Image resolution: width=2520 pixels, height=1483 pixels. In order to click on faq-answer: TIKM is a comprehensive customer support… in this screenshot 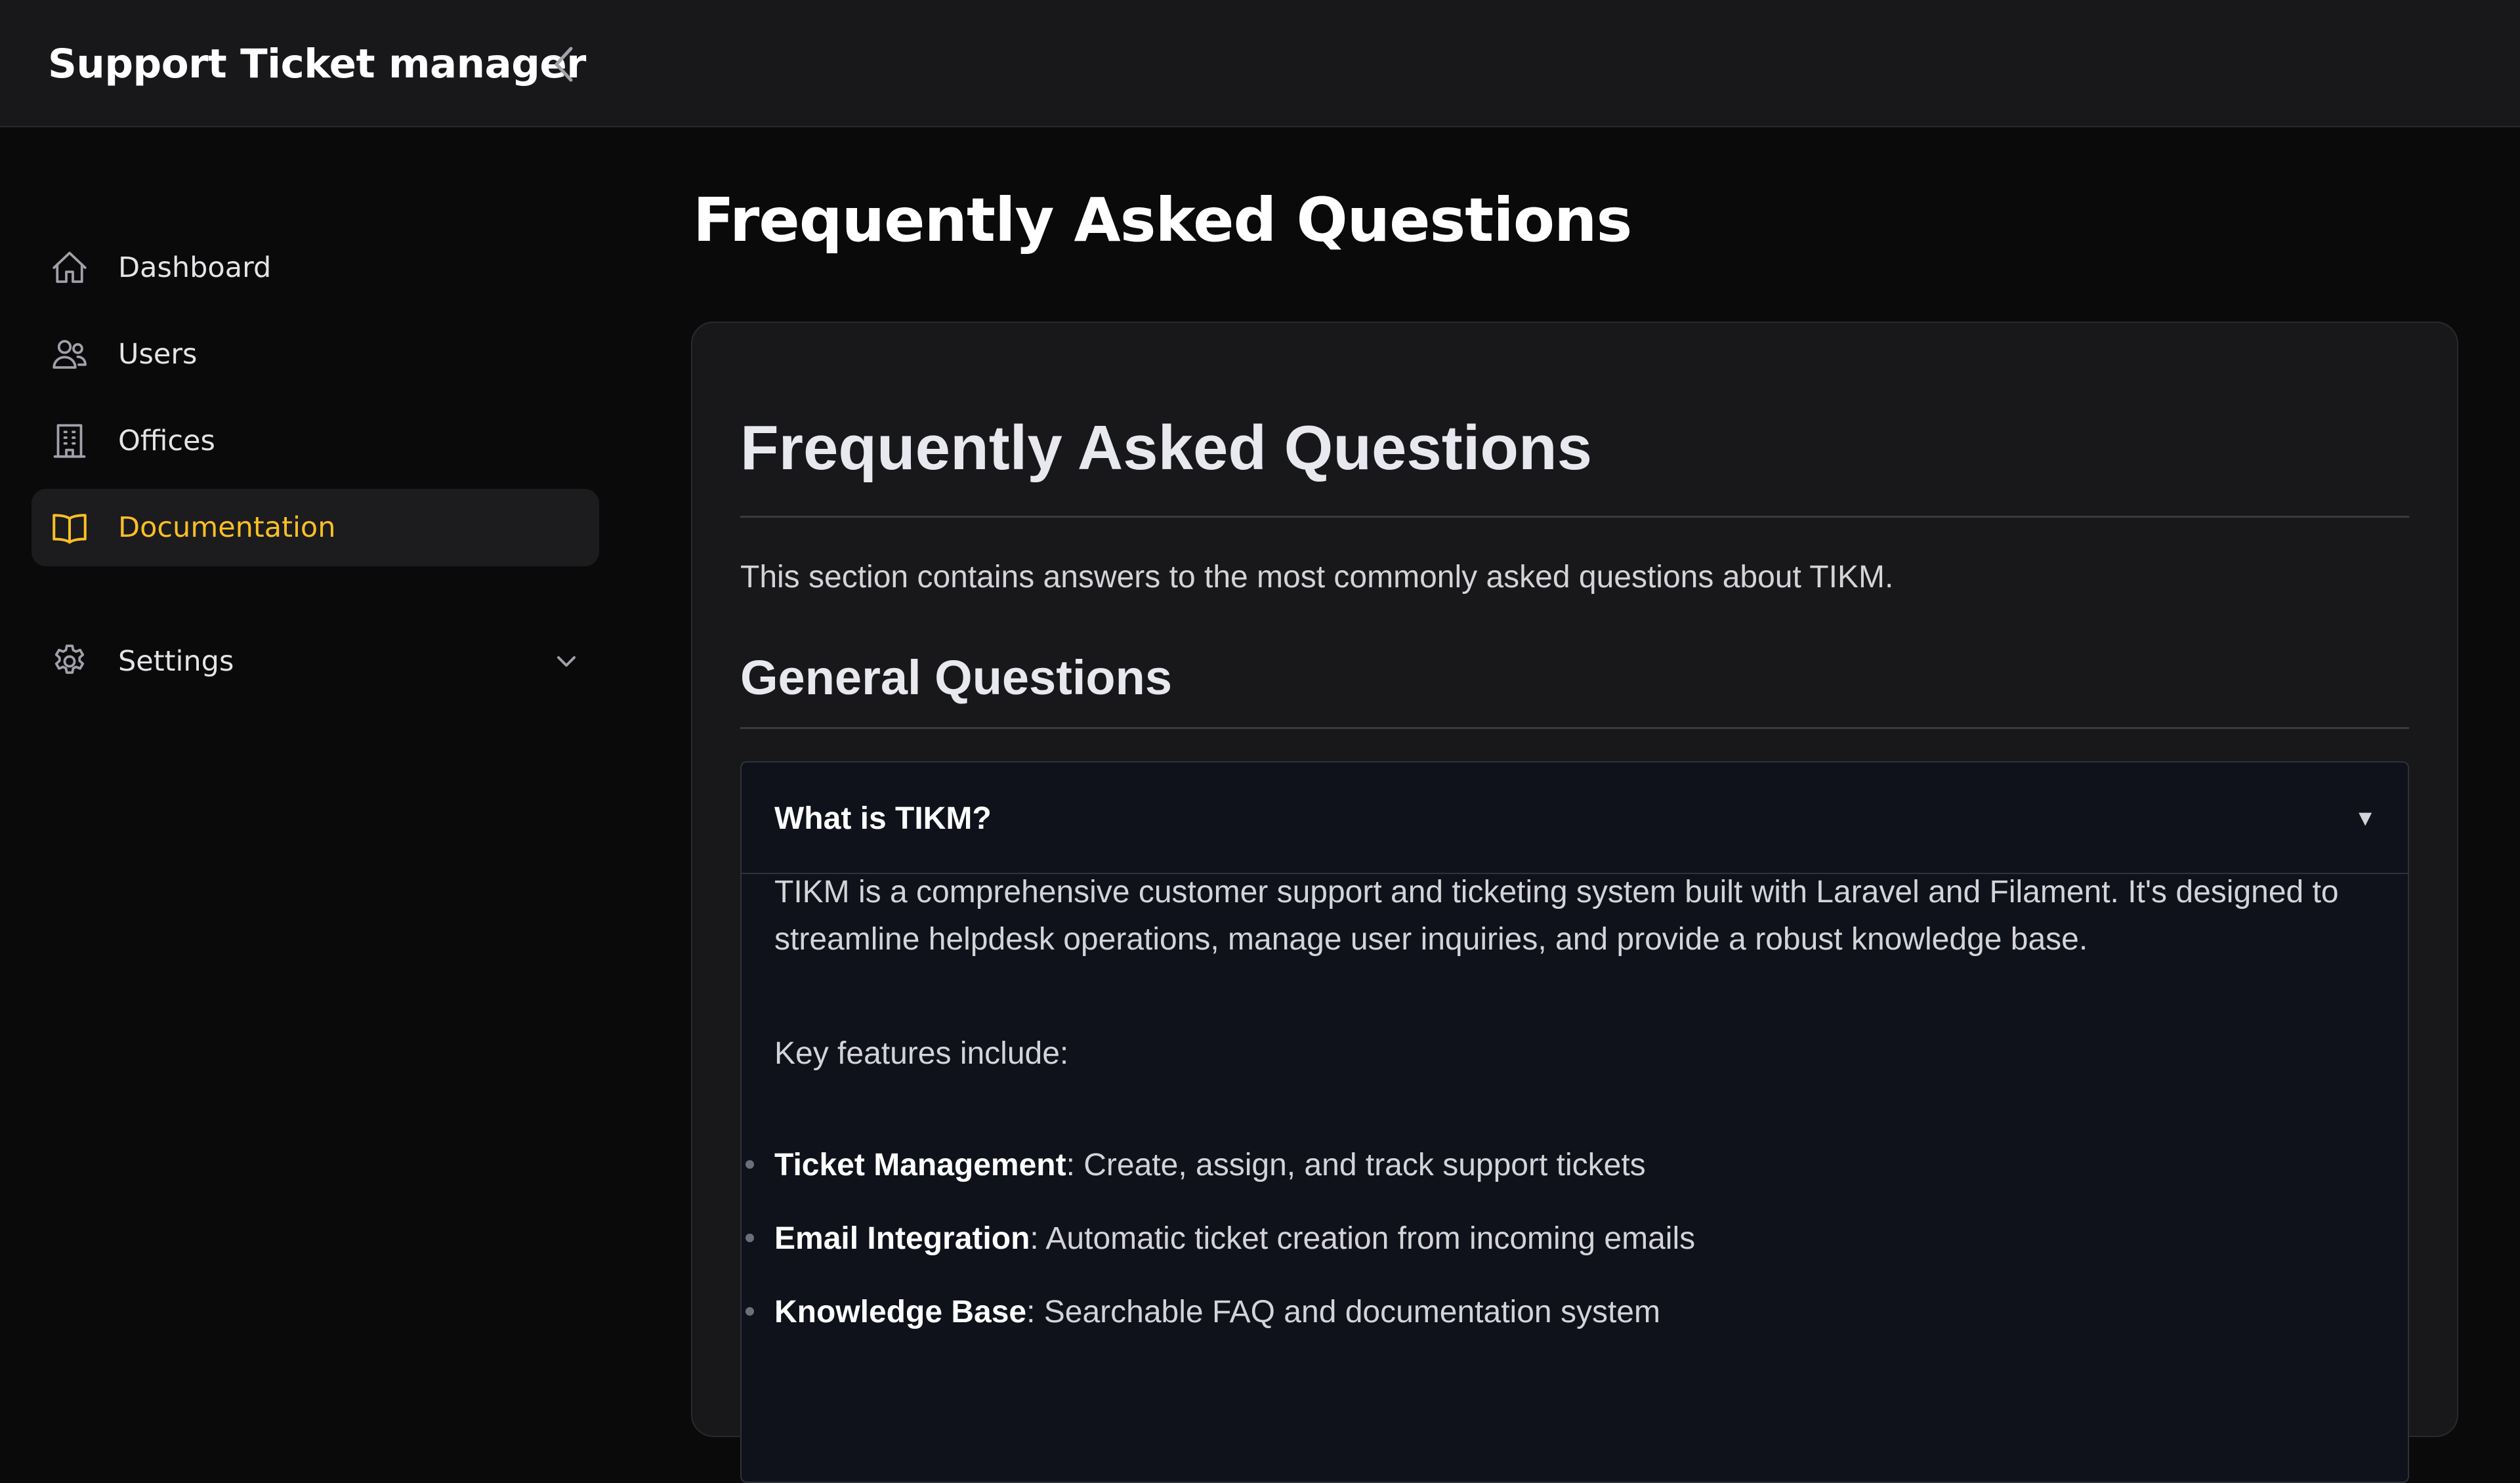, I will do `click(1556, 916)`.